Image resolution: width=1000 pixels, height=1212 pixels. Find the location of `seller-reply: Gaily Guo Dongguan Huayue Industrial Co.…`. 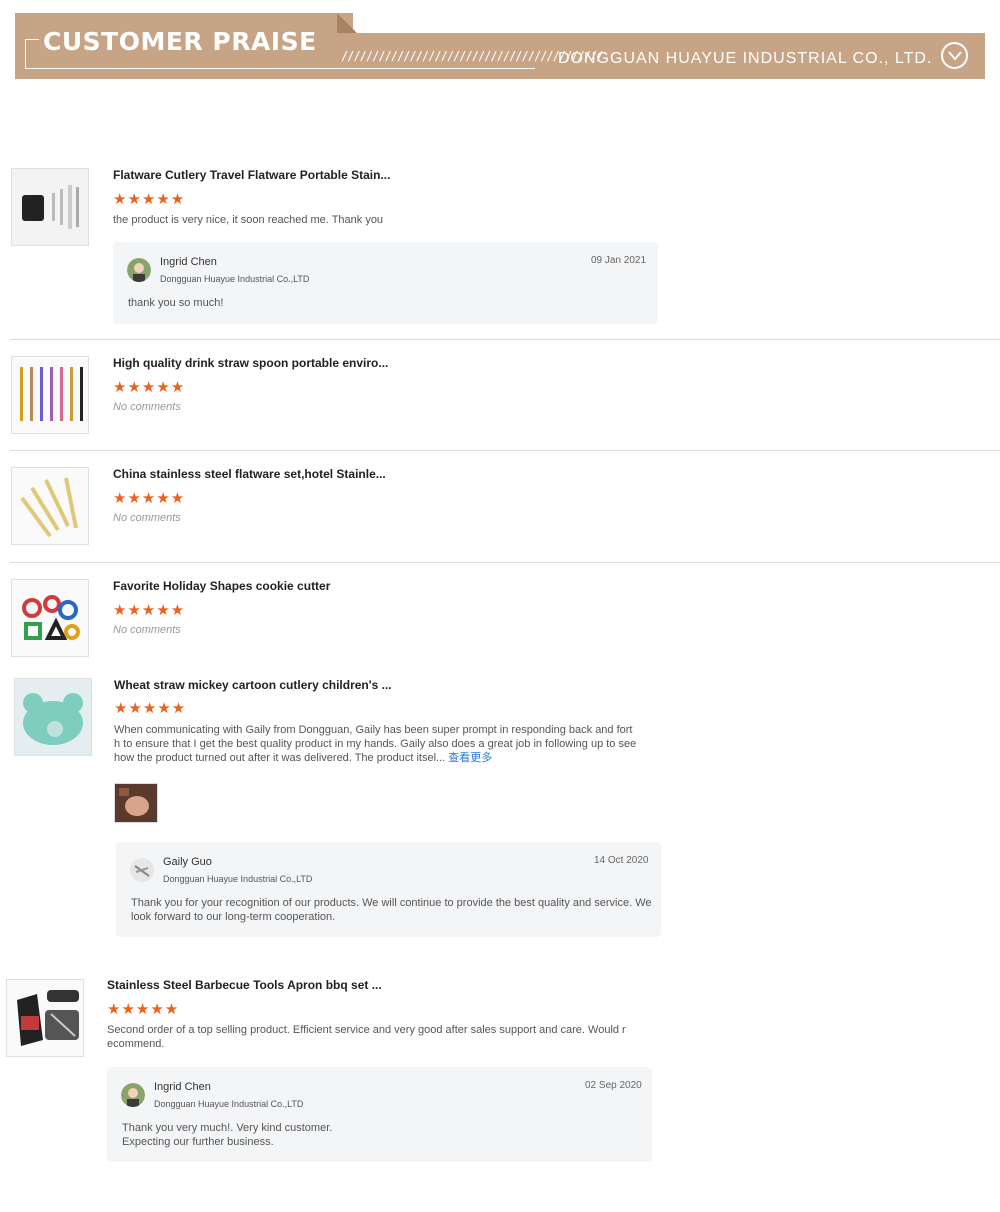

seller-reply: Gaily Guo Dongguan Huayue Industrial Co.… is located at coordinates (388, 889).